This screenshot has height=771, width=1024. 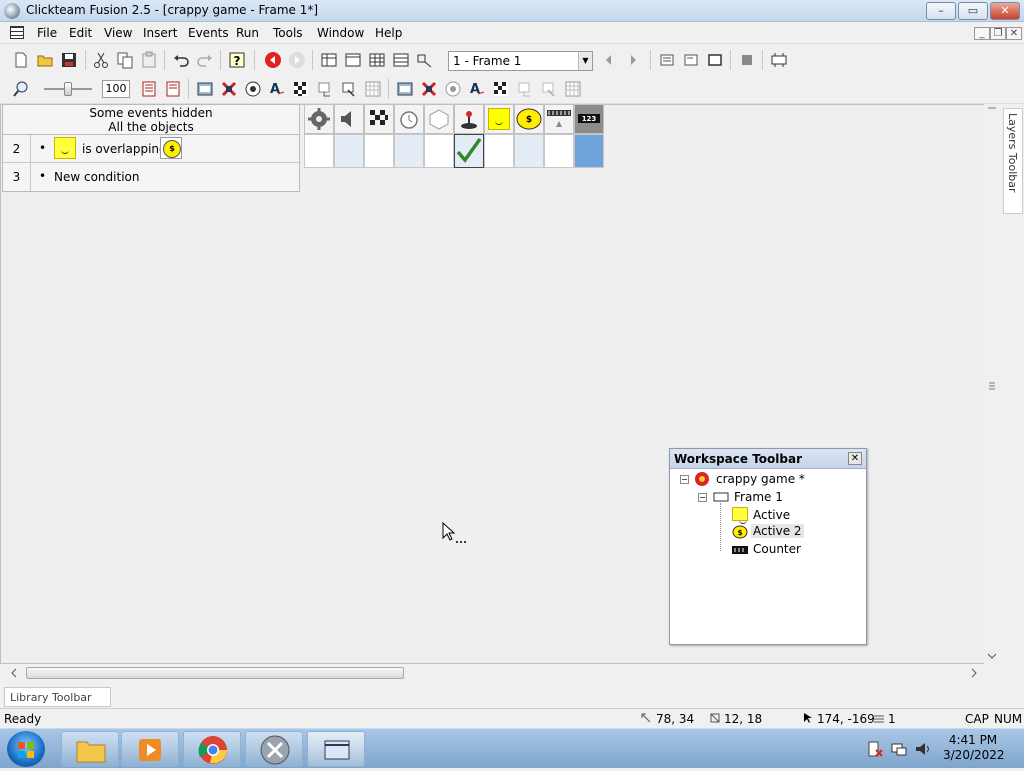 What do you see at coordinates (205, 60) in the screenshot?
I see `redo-icon` at bounding box center [205, 60].